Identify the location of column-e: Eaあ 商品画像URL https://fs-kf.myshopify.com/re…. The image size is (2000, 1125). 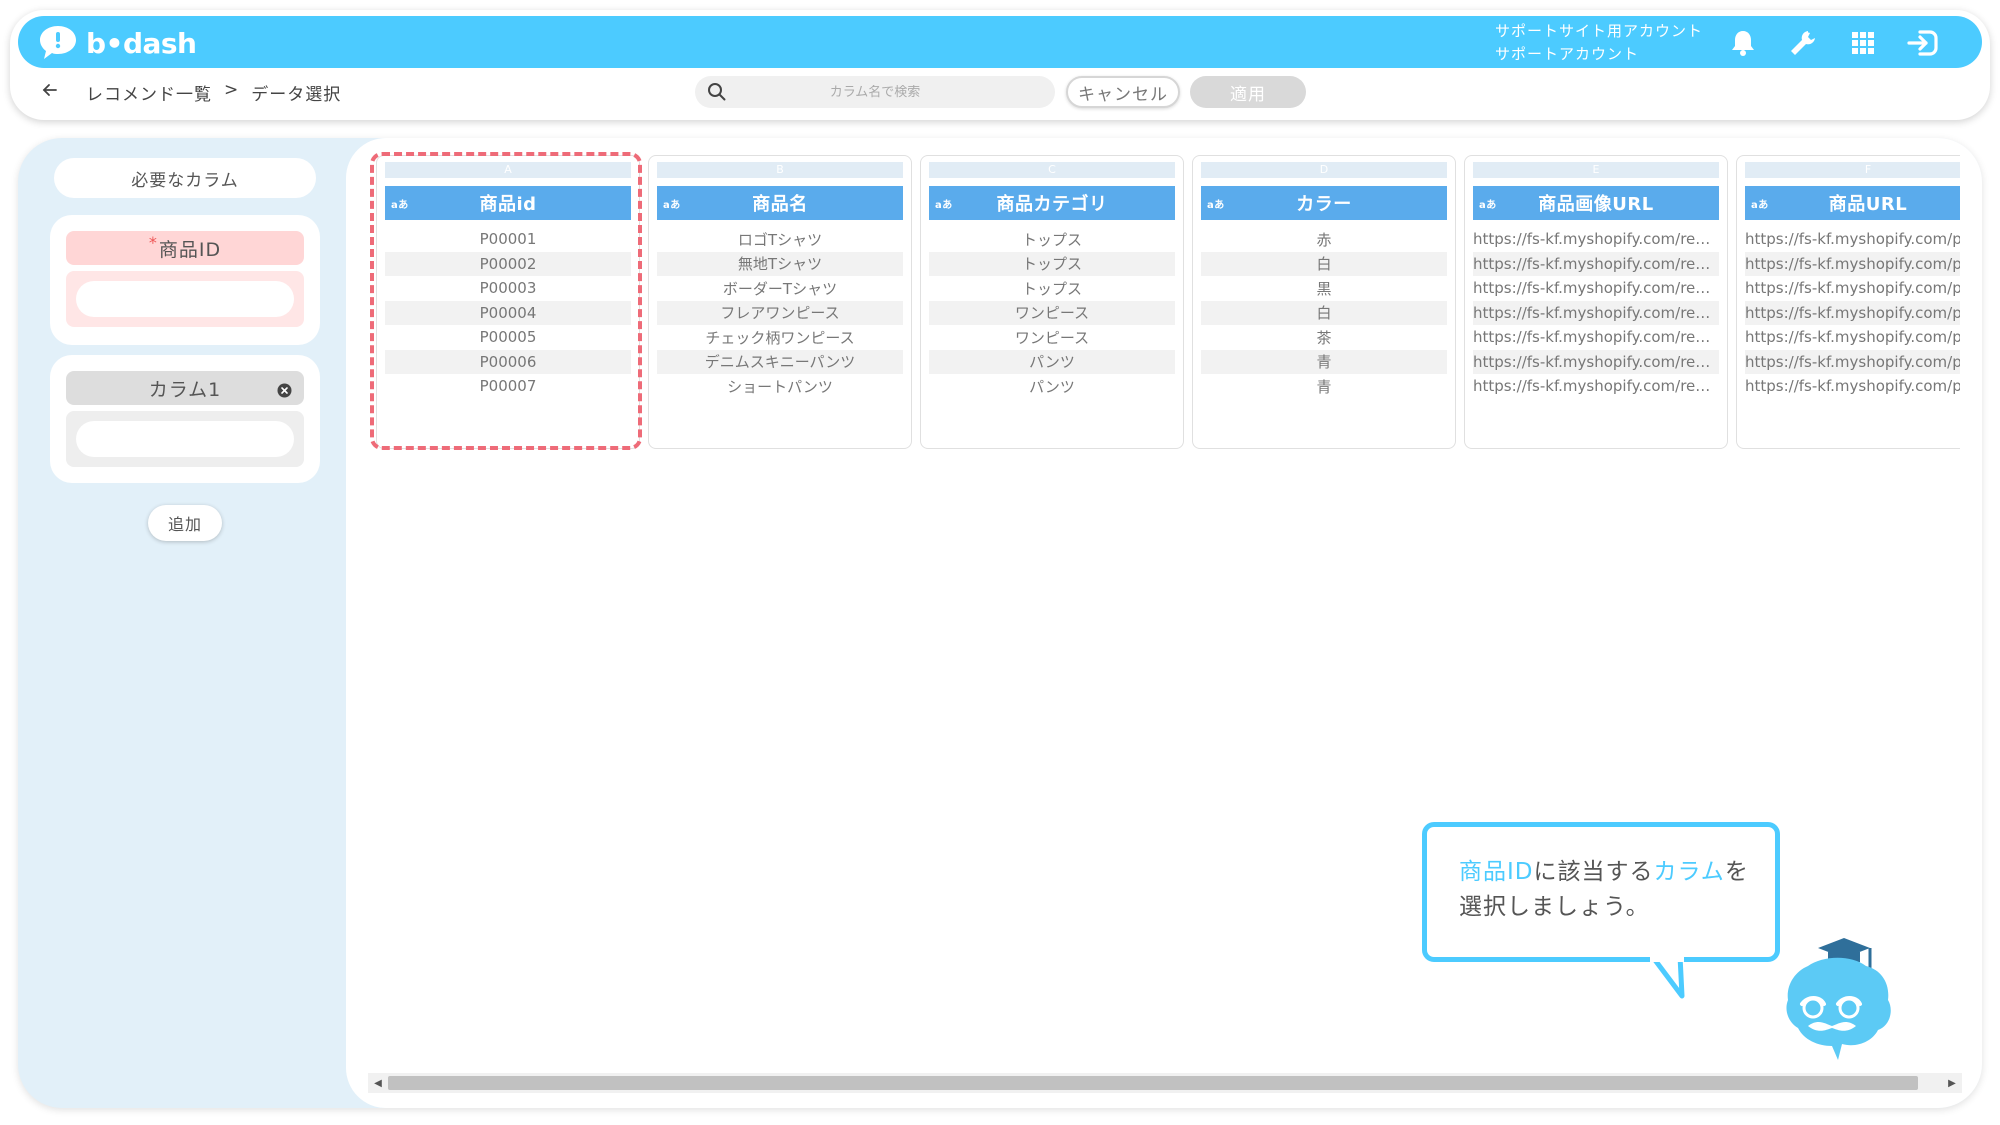
(1596, 302).